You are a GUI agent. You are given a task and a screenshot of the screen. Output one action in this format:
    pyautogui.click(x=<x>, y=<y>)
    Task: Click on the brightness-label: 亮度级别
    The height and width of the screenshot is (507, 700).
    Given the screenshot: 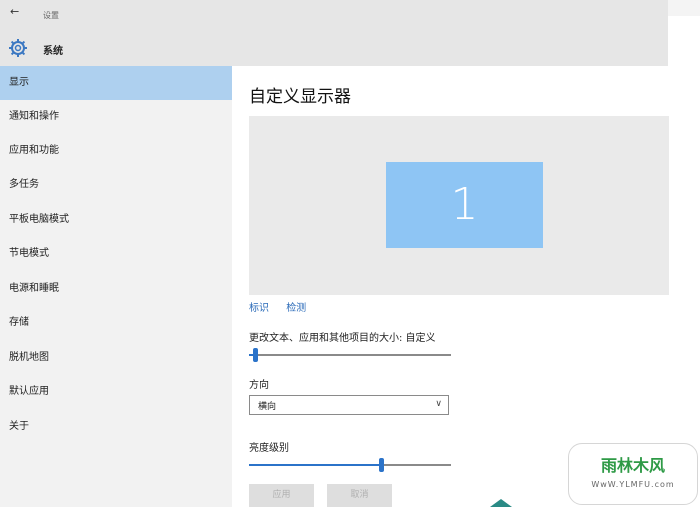 What is the action you would take?
    pyautogui.click(x=269, y=448)
    